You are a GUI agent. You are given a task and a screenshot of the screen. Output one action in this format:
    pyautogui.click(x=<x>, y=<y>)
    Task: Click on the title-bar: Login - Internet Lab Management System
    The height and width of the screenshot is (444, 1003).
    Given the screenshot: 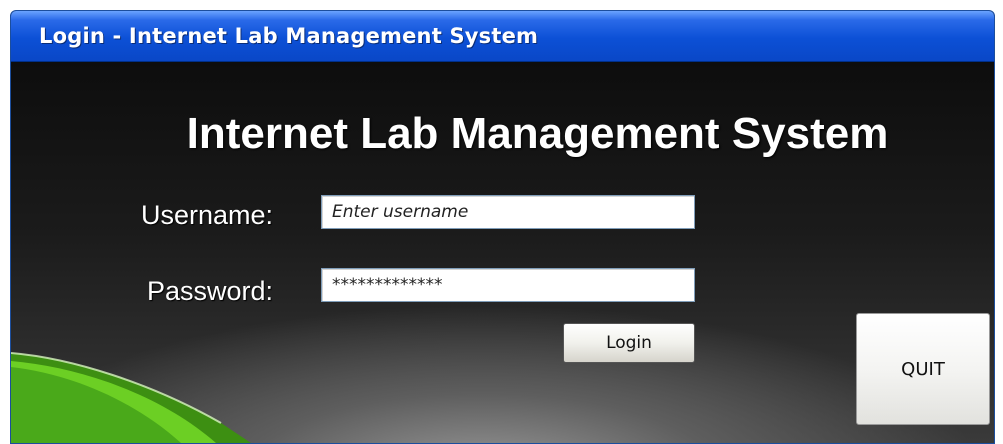 What is the action you would take?
    pyautogui.click(x=502, y=36)
    